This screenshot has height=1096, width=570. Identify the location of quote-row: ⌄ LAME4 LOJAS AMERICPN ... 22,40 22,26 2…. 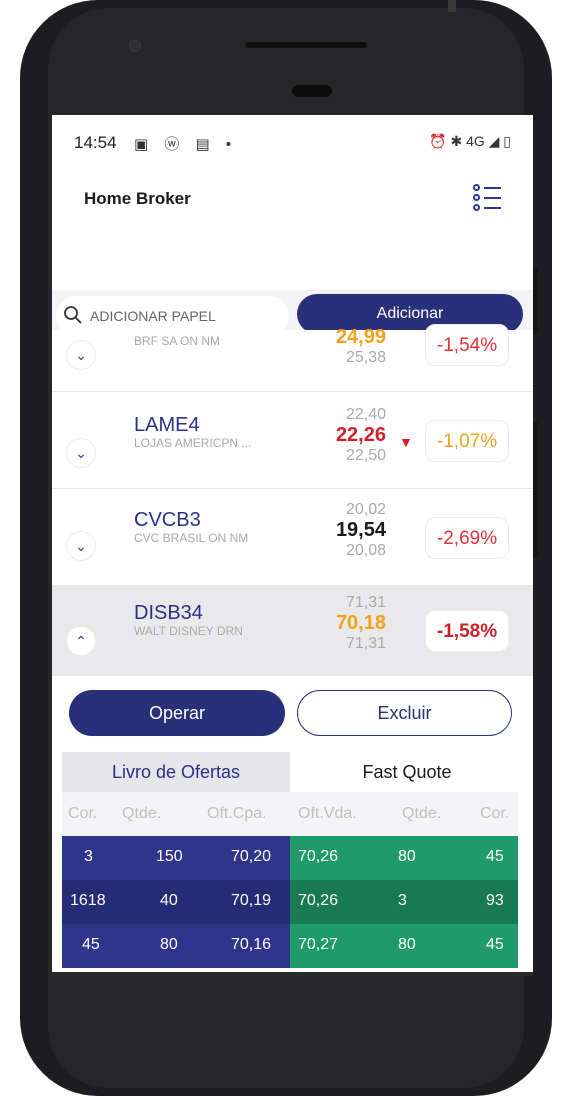
(292, 440).